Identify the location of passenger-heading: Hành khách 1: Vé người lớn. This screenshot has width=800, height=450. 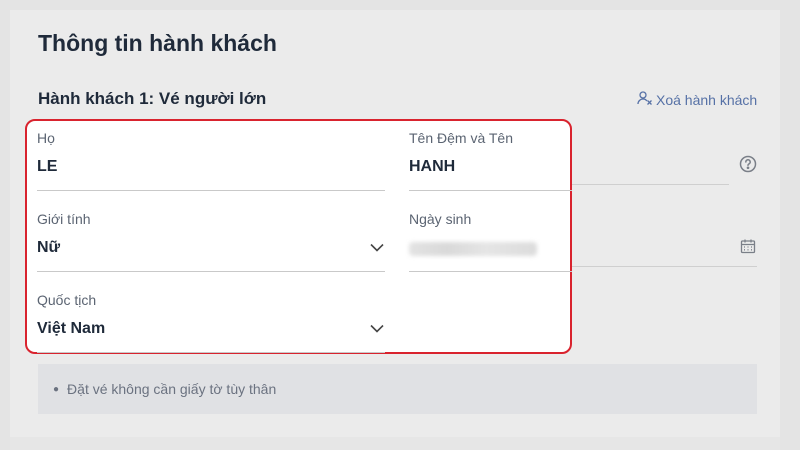
(152, 98).